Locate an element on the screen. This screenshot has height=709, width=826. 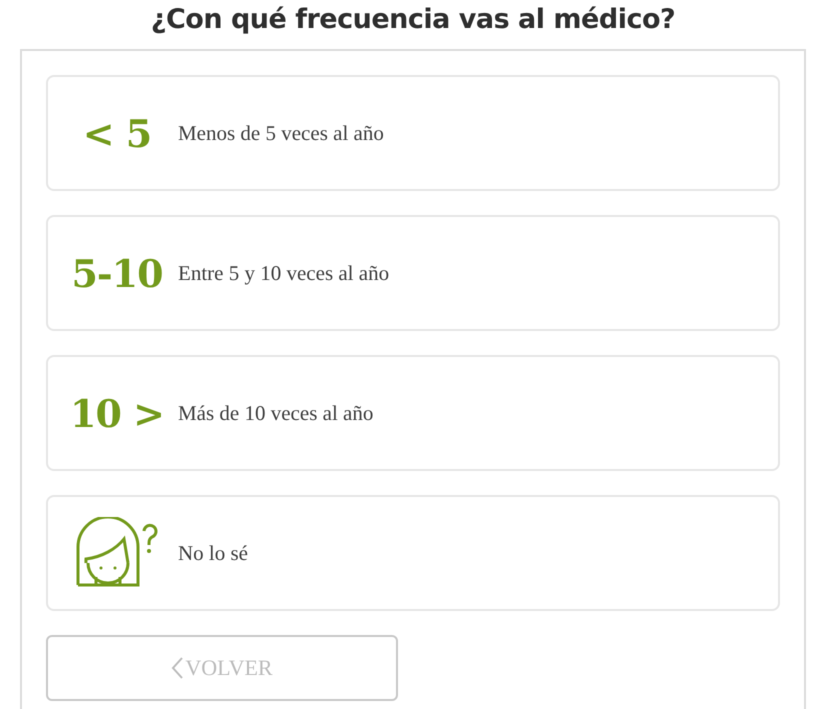
question-title: ¿Con qué frecuencia vas al médico? is located at coordinates (413, 20).